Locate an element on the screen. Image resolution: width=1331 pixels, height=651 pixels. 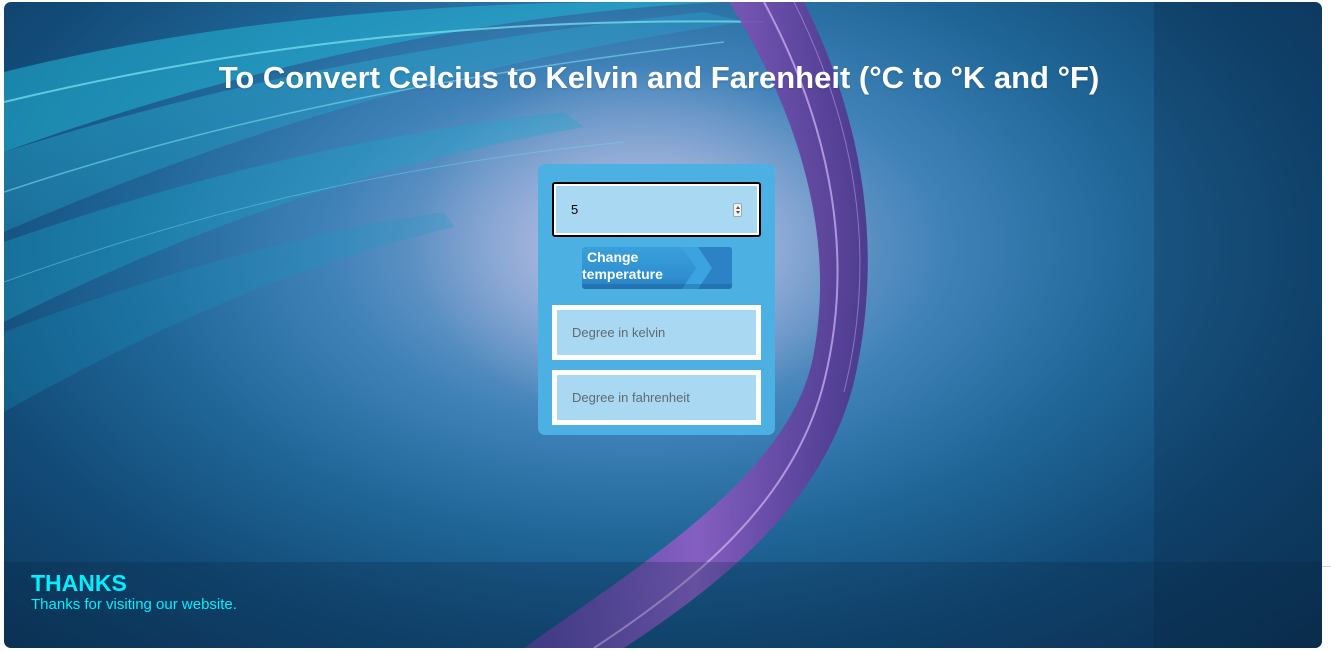
celsius-input: 5 is located at coordinates (656, 209).